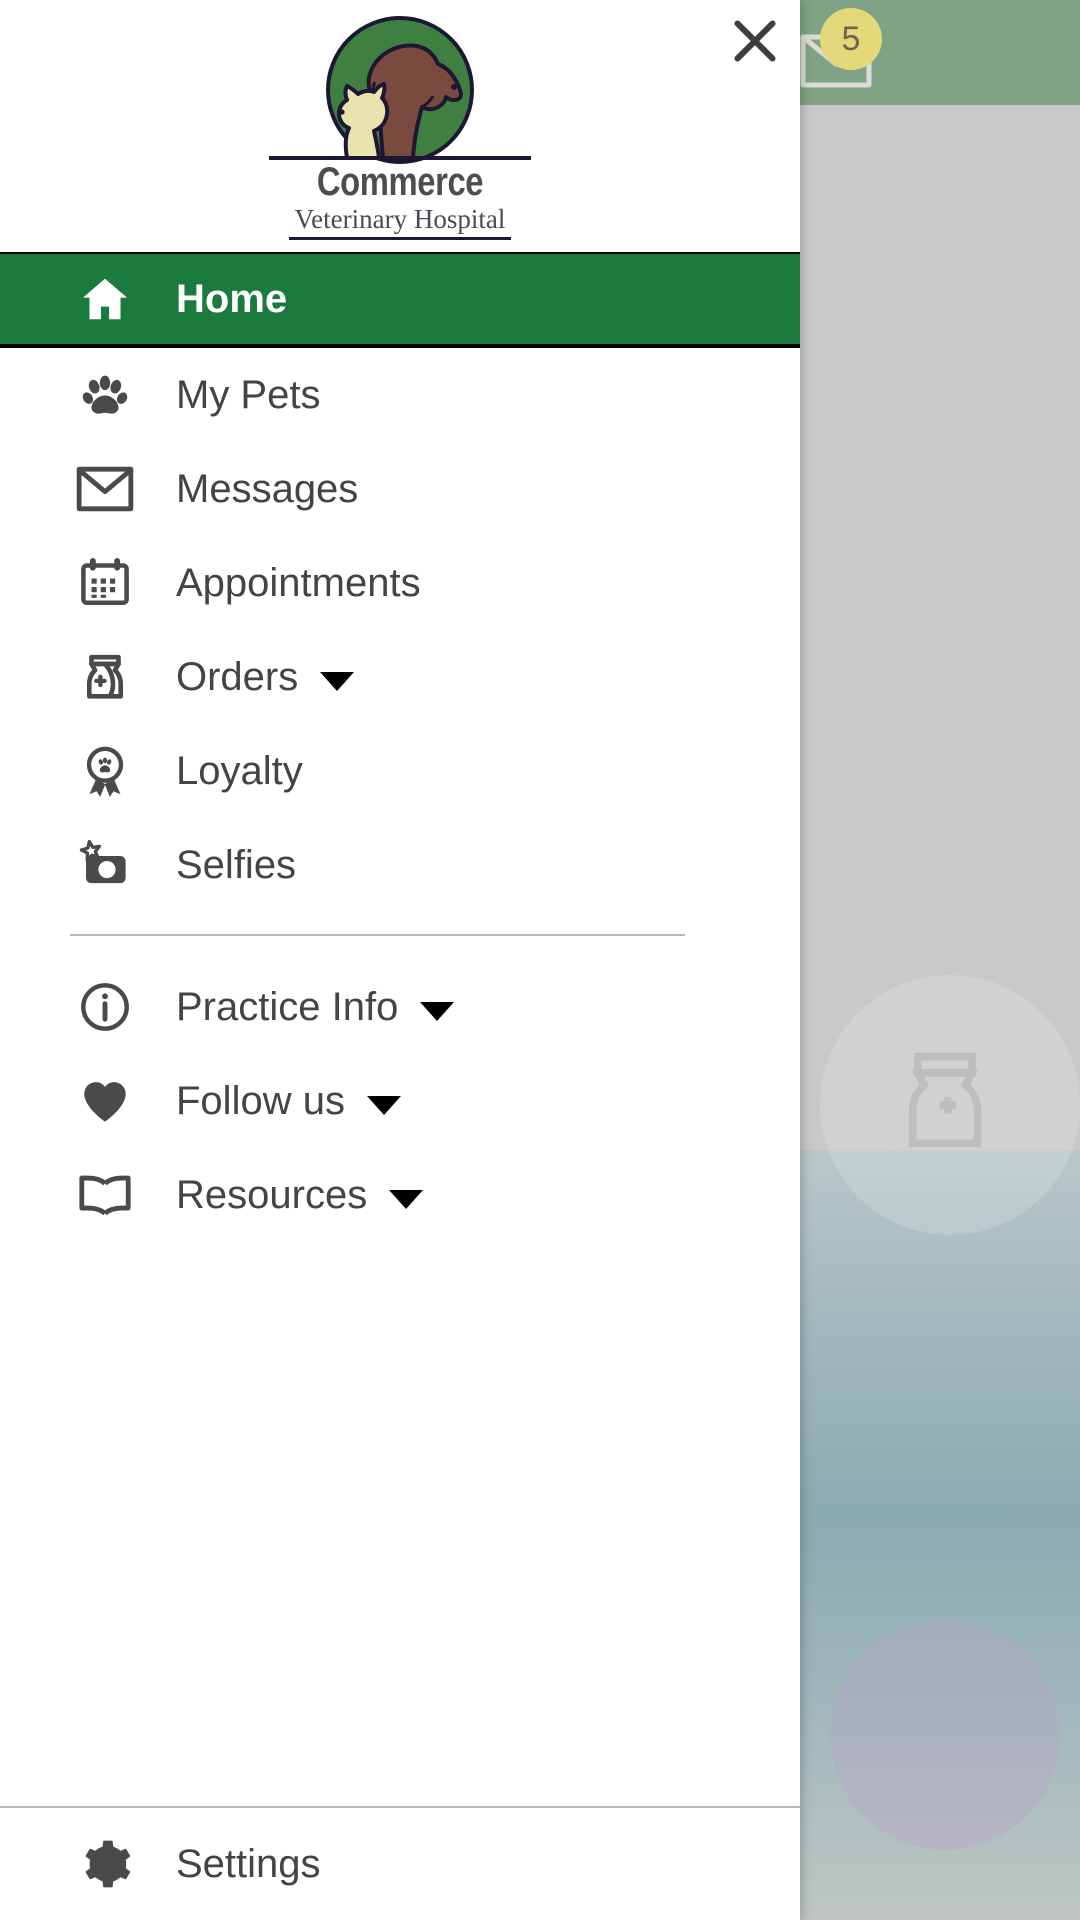 This screenshot has height=1920, width=1080. What do you see at coordinates (267, 488) in the screenshot?
I see `sidebar-item-label: Messages` at bounding box center [267, 488].